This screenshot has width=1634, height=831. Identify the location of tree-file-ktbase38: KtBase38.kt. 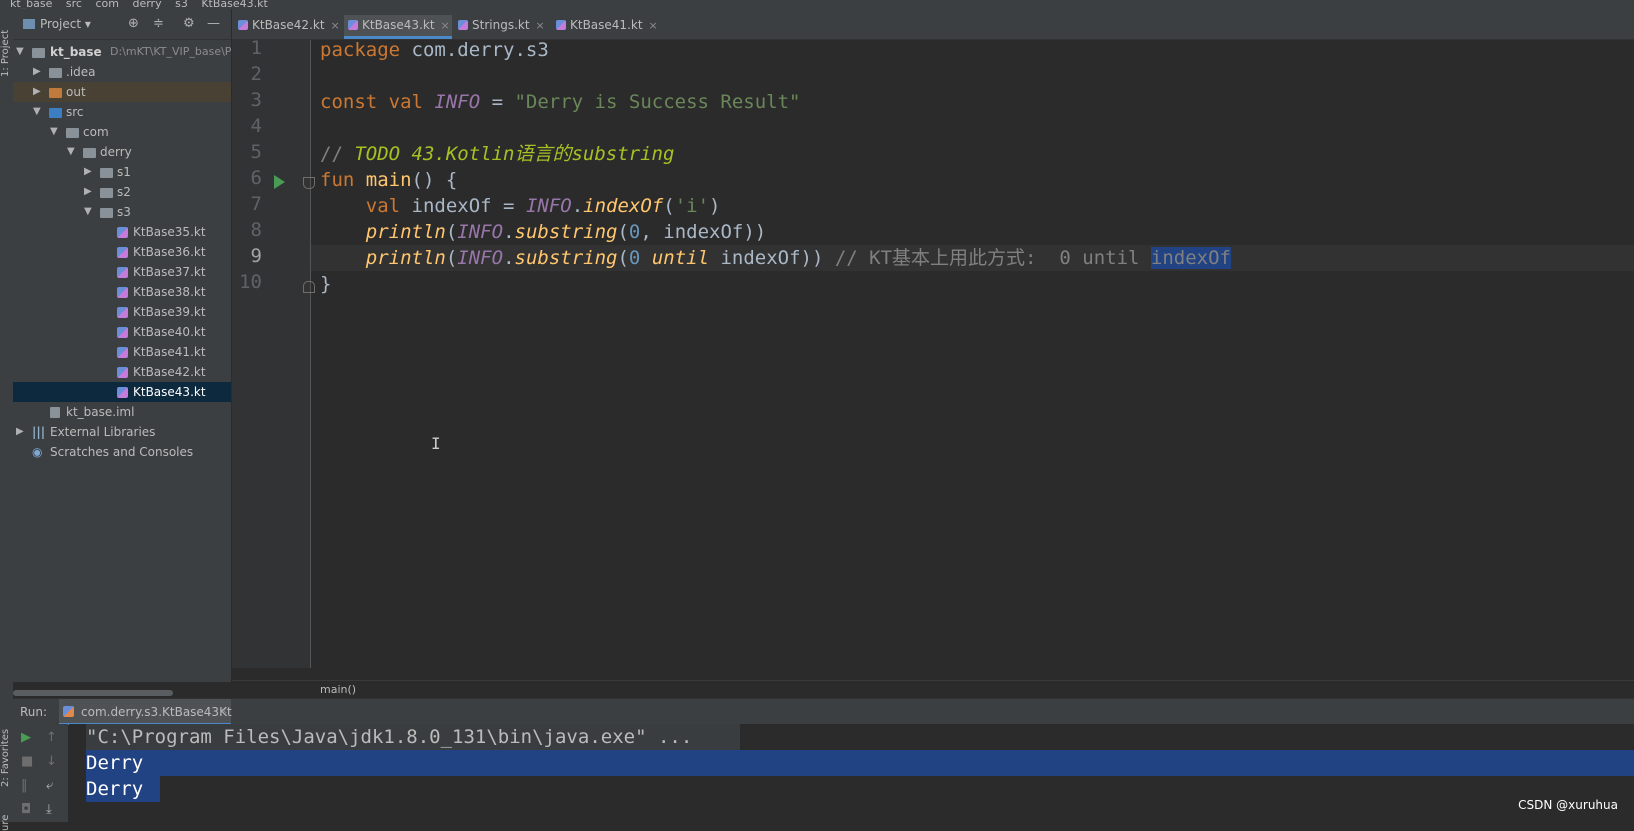
(122, 292).